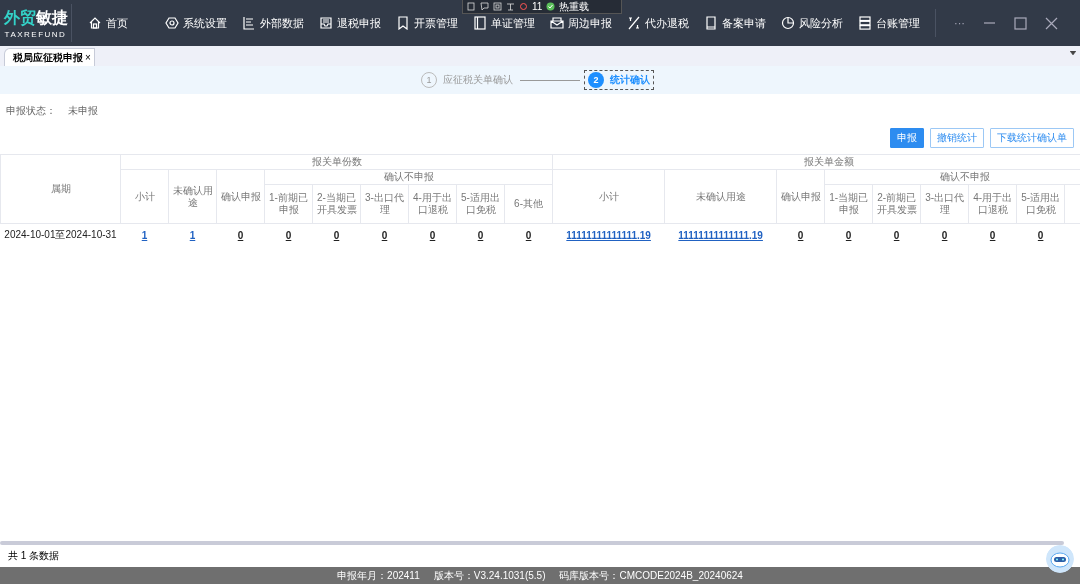 This screenshot has width=1080, height=584. Describe the element at coordinates (203, 23) in the screenshot. I see `nav-item: 系统设置` at that location.